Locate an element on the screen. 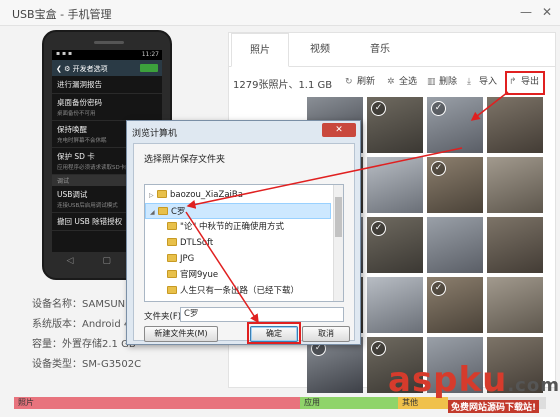  back-nav-icon: ◁ is located at coordinates (70, 261).